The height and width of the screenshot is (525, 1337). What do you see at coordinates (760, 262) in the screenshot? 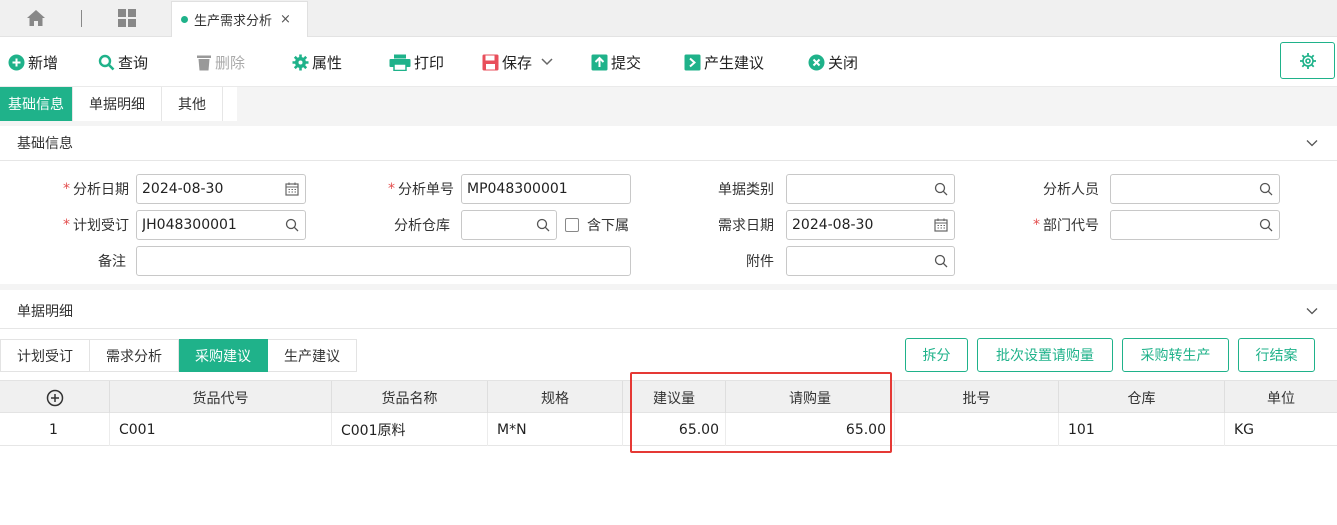
I see `attachment-label: 附件` at bounding box center [760, 262].